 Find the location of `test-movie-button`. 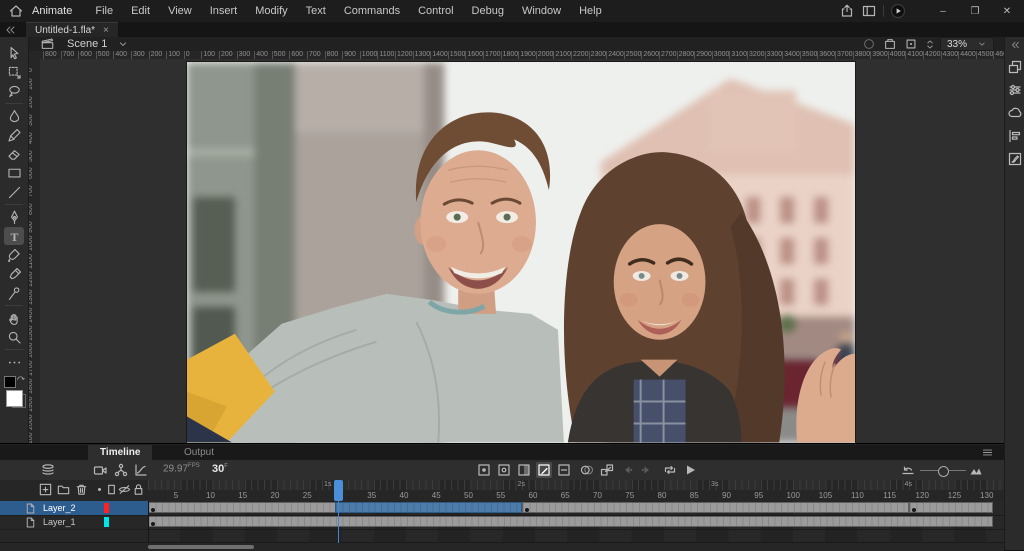

test-movie-button is located at coordinates (898, 11).